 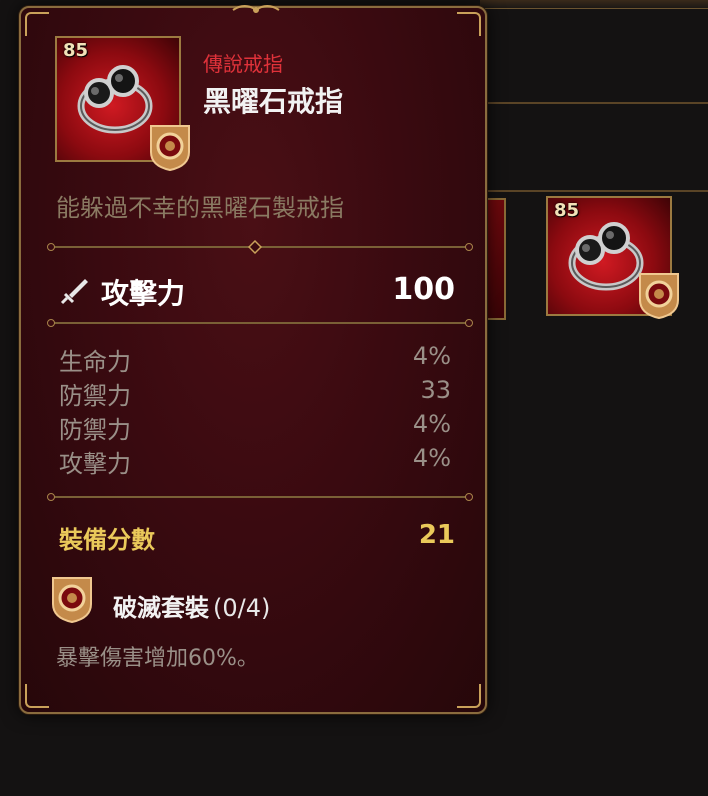 What do you see at coordinates (107, 540) in the screenshot?
I see `equipment-score-label: 裝備分數` at bounding box center [107, 540].